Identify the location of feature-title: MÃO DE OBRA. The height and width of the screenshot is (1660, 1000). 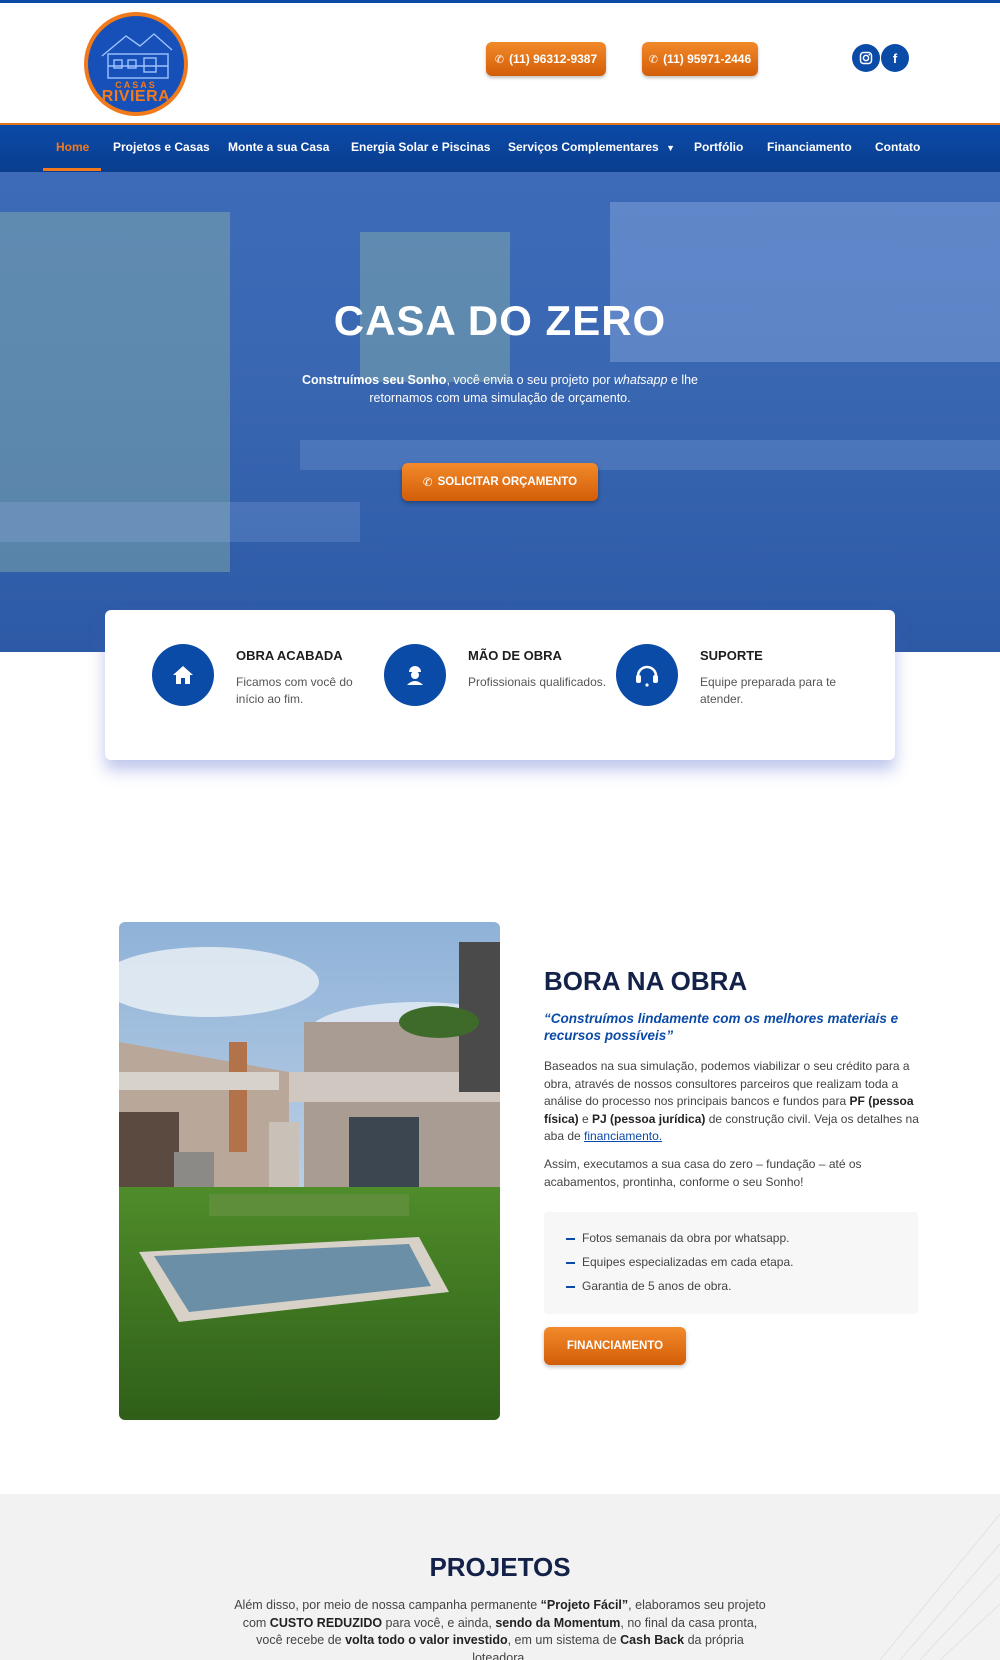
(515, 655).